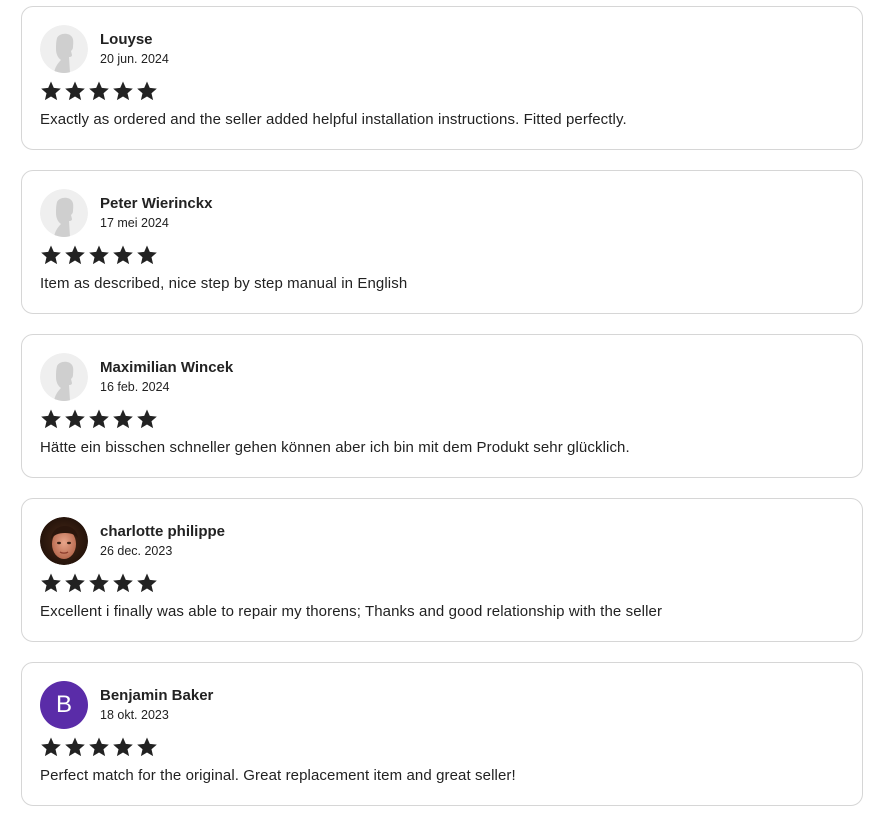 This screenshot has width=882, height=820. Describe the element at coordinates (162, 531) in the screenshot. I see `reviewer-name: charlotte philippe` at that location.